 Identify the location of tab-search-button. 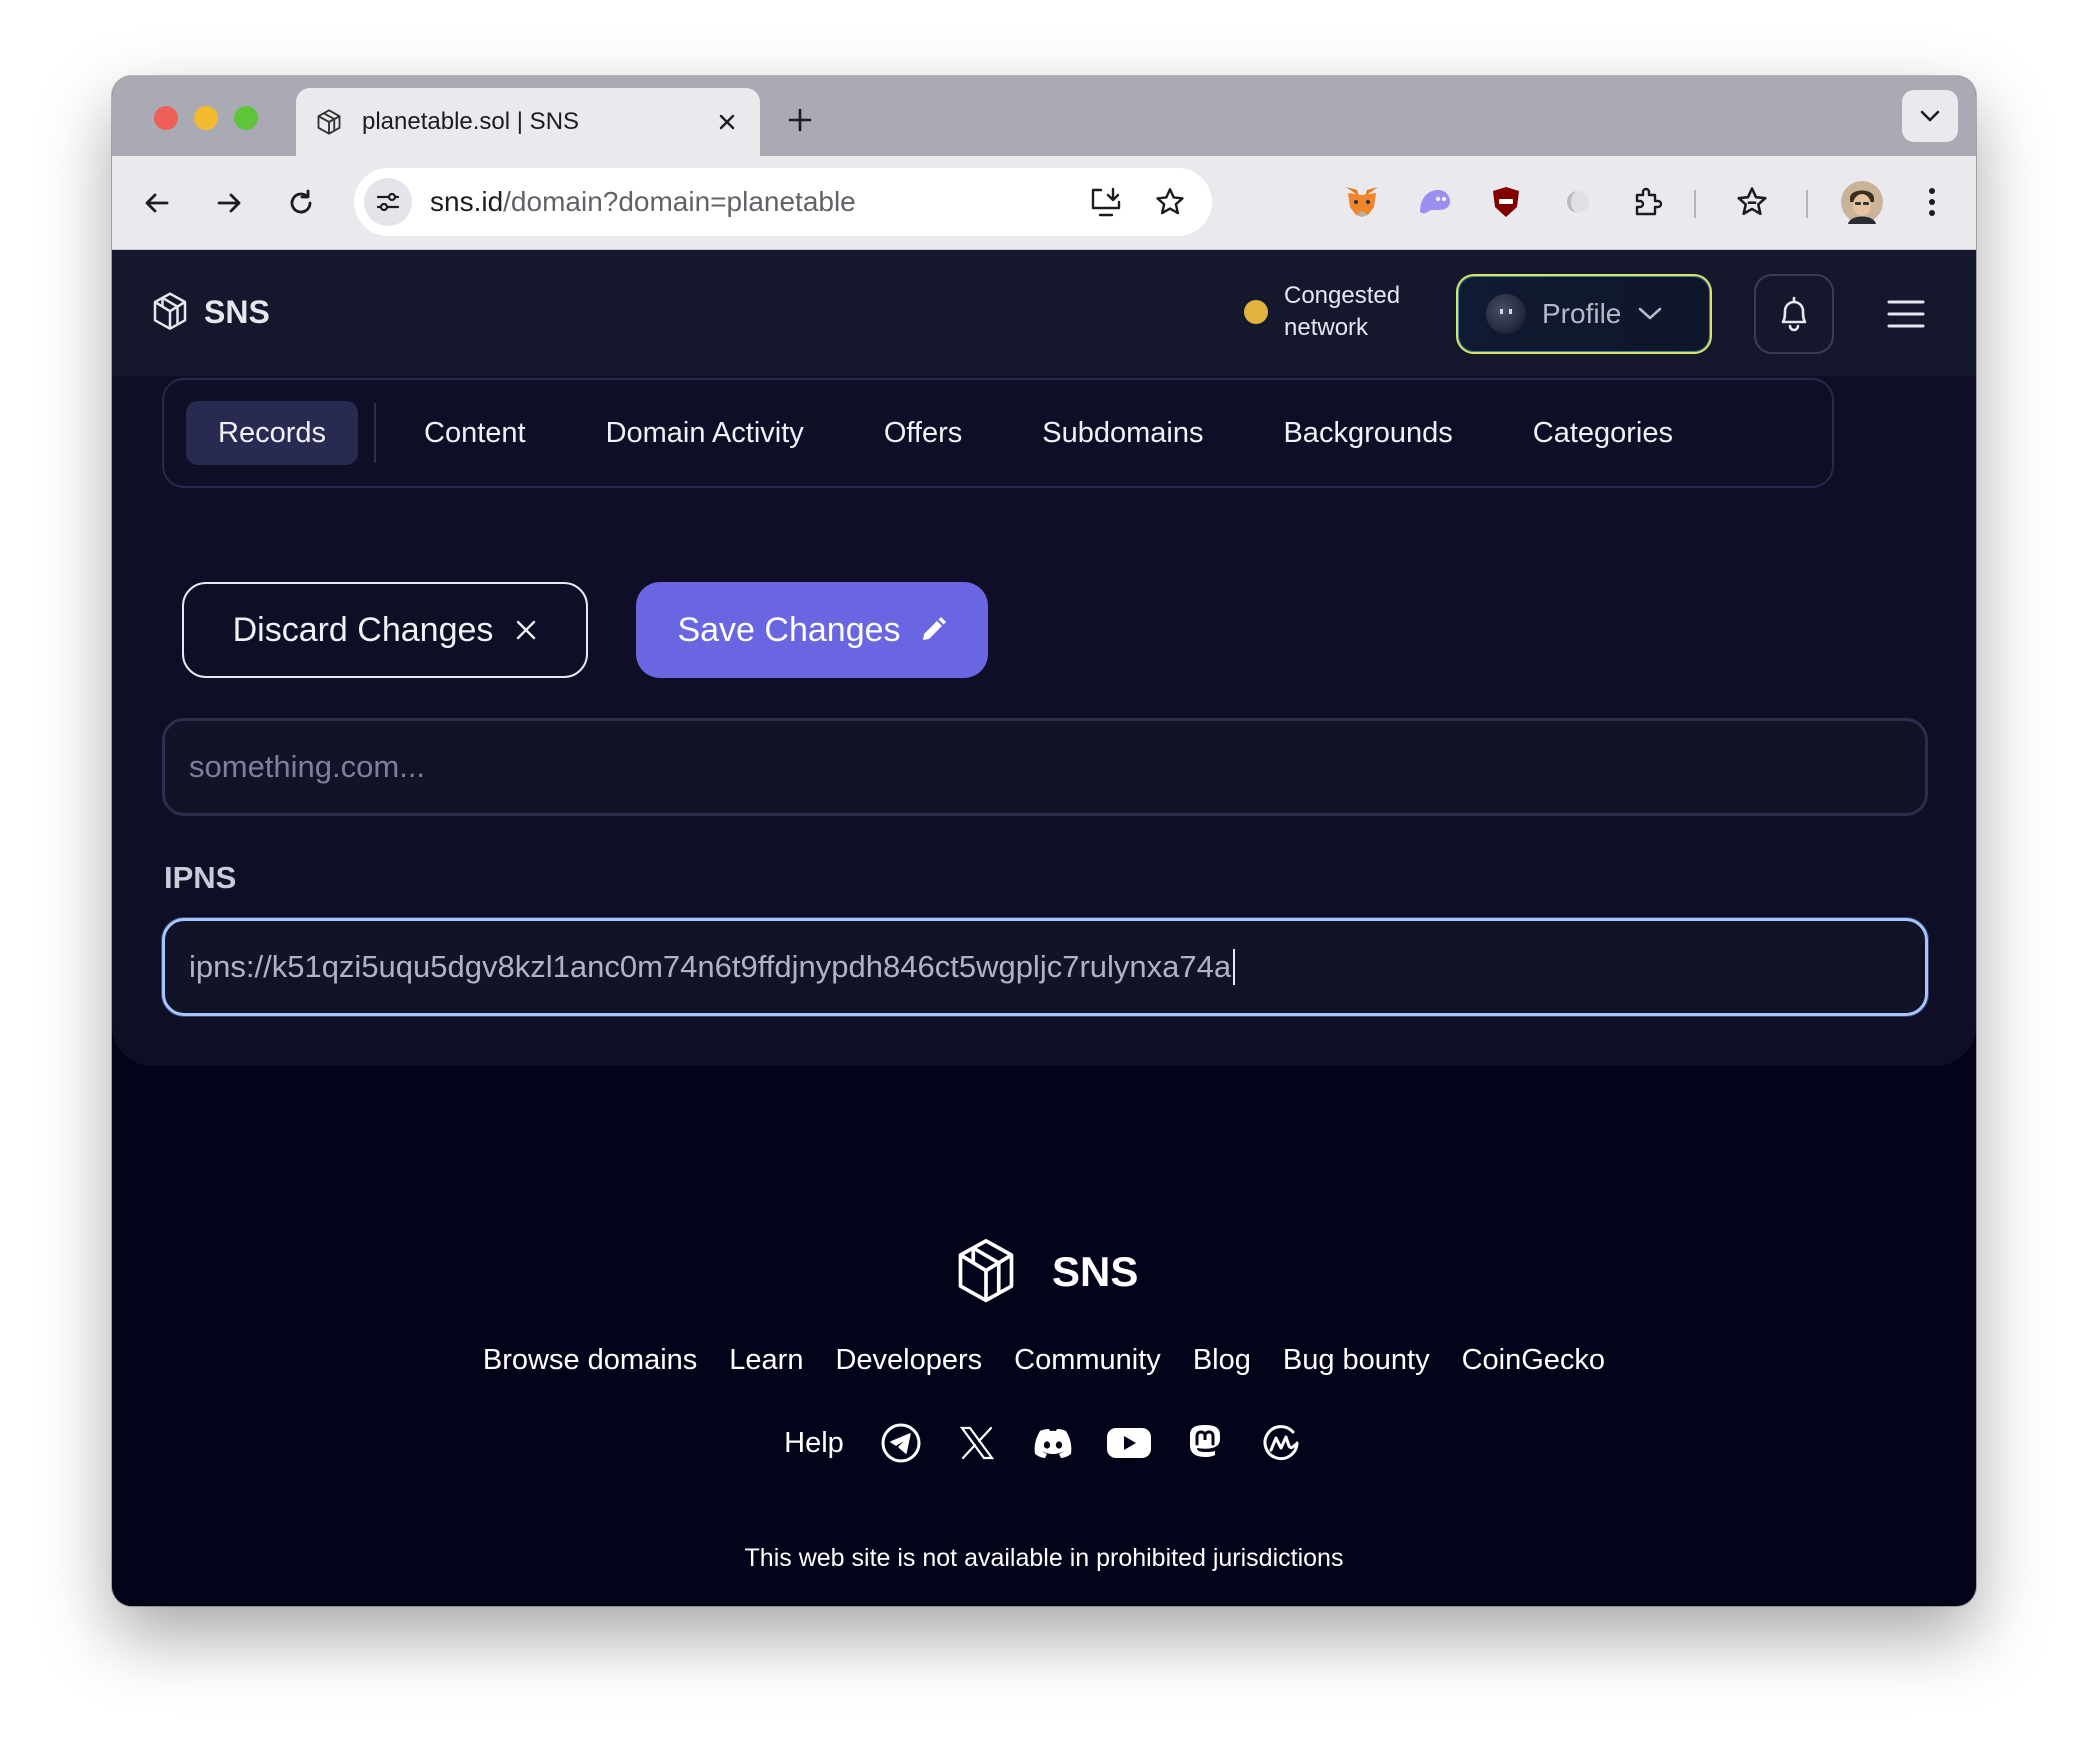
(1930, 116).